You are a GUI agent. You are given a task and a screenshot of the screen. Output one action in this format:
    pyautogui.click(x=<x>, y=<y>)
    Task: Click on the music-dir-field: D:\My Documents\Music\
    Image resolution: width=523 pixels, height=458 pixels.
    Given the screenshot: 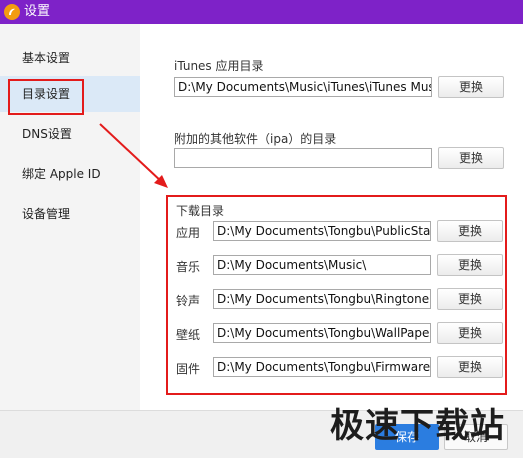 What is the action you would take?
    pyautogui.click(x=322, y=265)
    